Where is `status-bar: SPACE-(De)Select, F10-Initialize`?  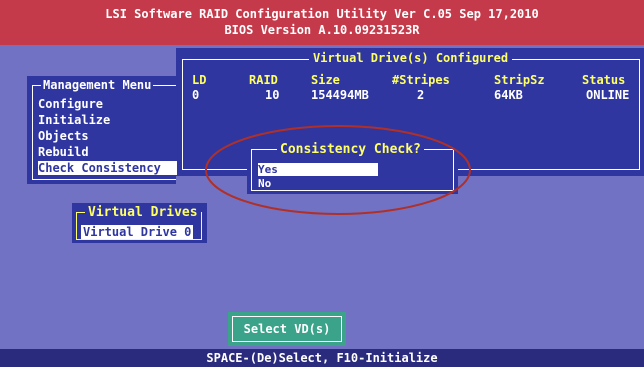 status-bar: SPACE-(De)Select, F10-Initialize is located at coordinates (322, 358).